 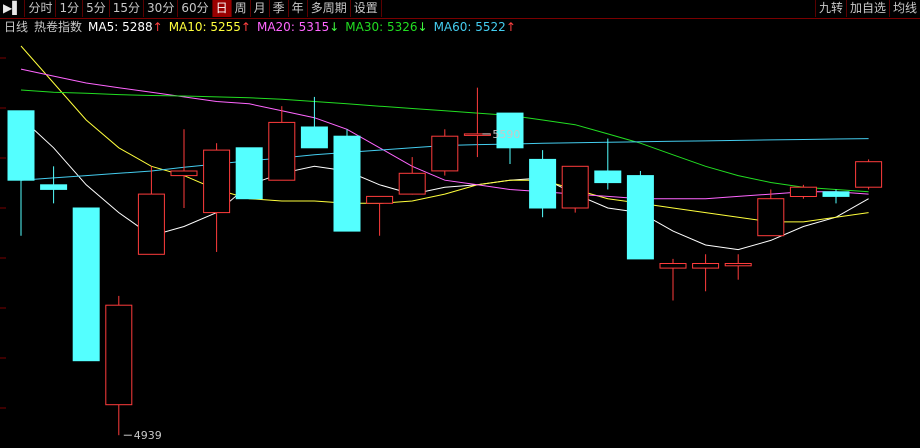 What do you see at coordinates (506, 134) in the screenshot?
I see `price-annotation: 5590` at bounding box center [506, 134].